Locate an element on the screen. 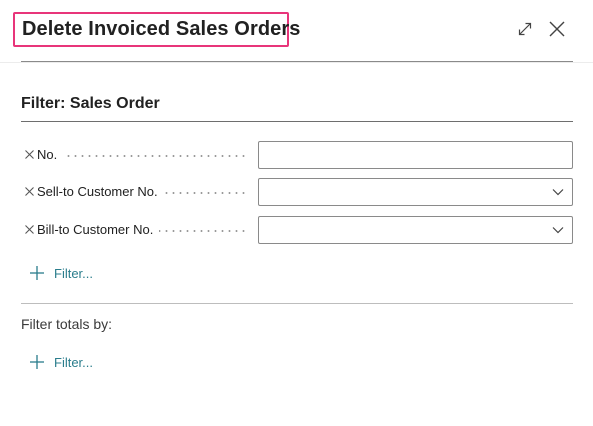 The image size is (593, 426). sell-to-customer-select is located at coordinates (415, 192).